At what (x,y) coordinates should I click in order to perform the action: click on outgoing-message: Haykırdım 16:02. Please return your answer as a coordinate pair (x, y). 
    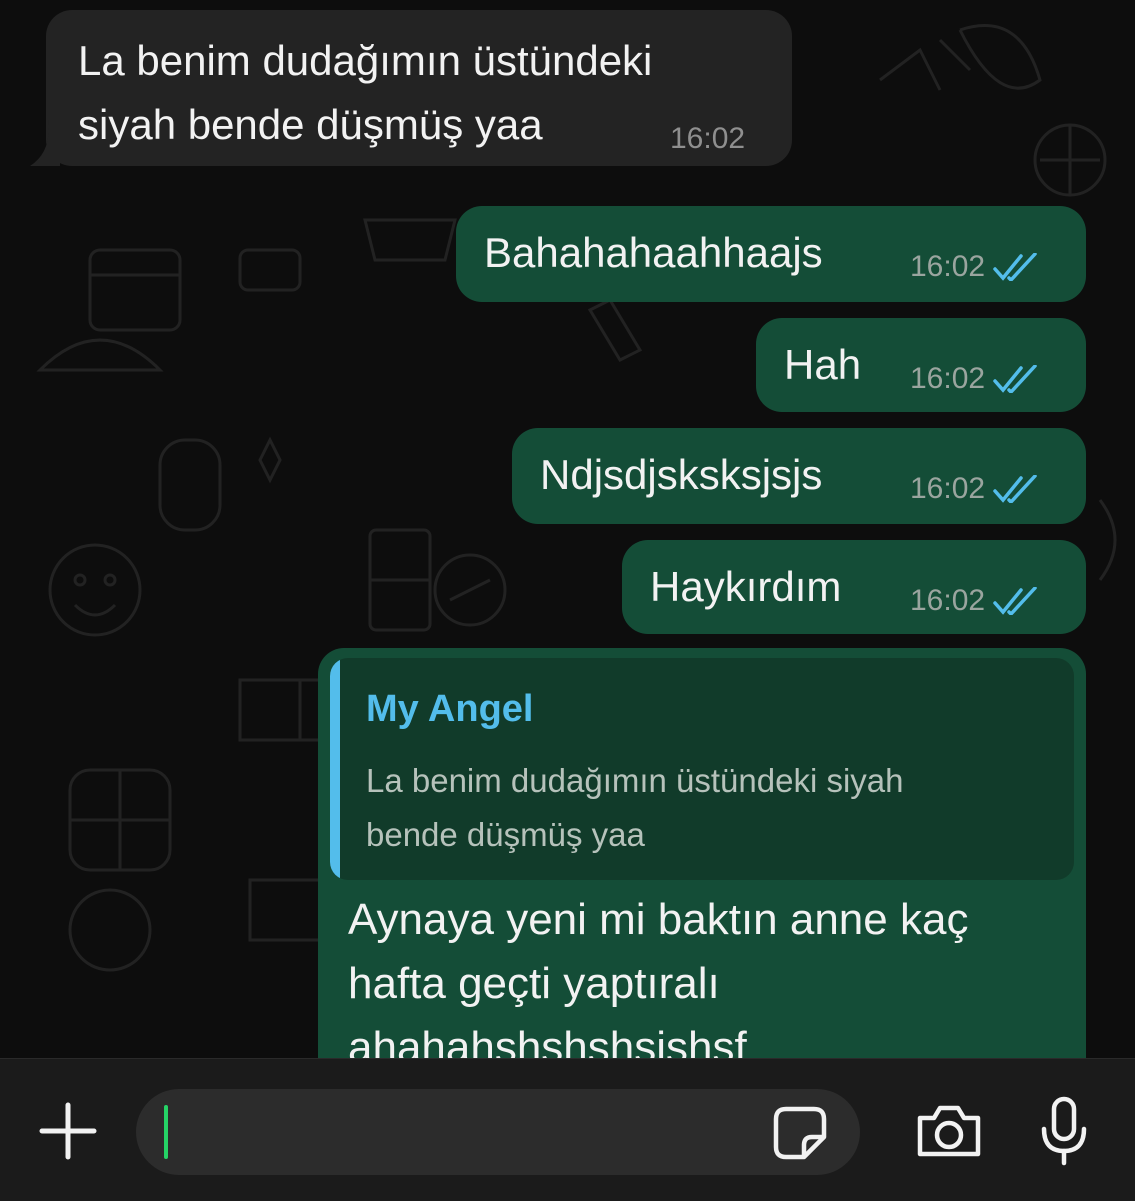
    Looking at the image, I should click on (854, 587).